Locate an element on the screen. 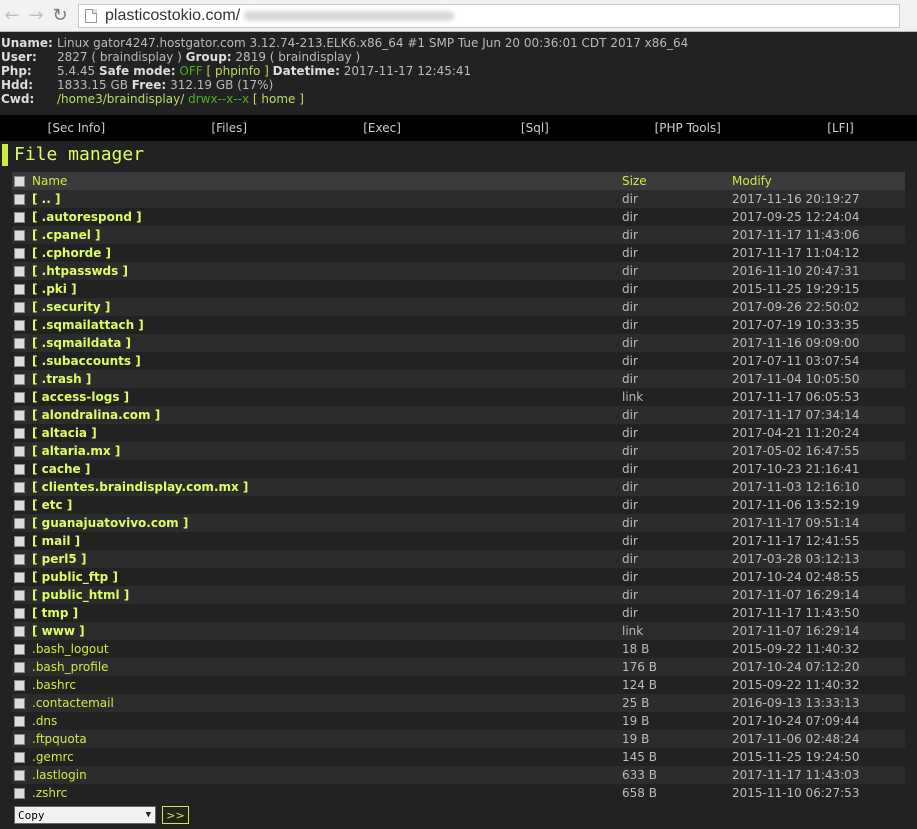  file-link: .bash_logout is located at coordinates (70, 649).